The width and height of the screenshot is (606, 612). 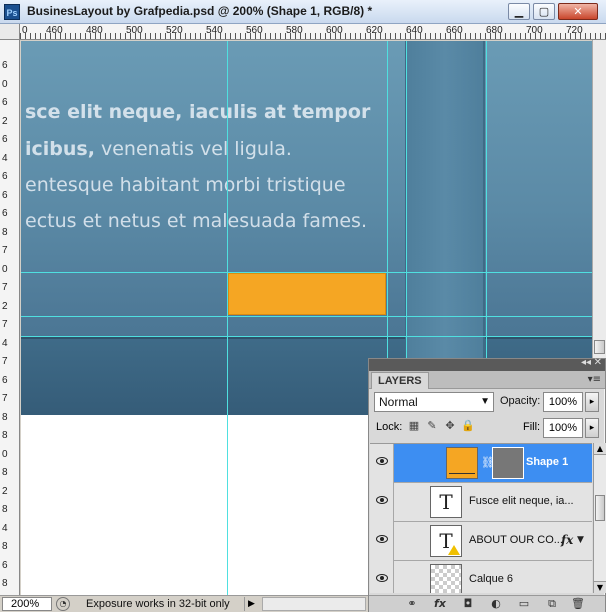 I want to click on lock-pixels-icon: ✎, so click(x=432, y=426).